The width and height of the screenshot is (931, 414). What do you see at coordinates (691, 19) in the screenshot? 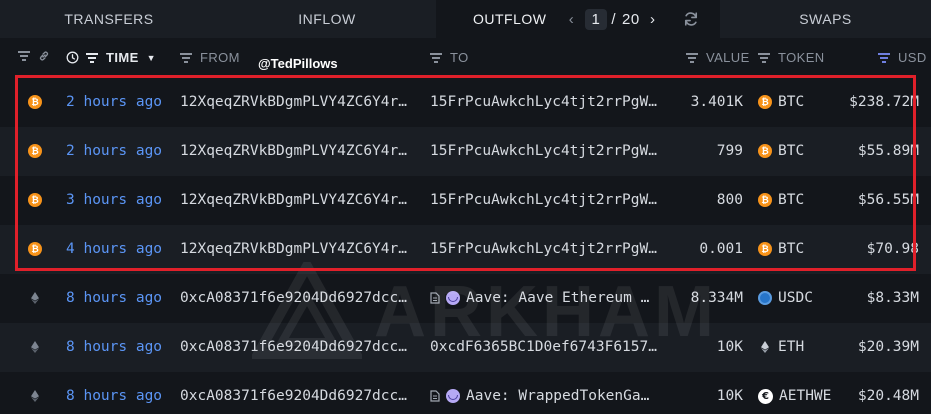
I see `refresh-icon` at bounding box center [691, 19].